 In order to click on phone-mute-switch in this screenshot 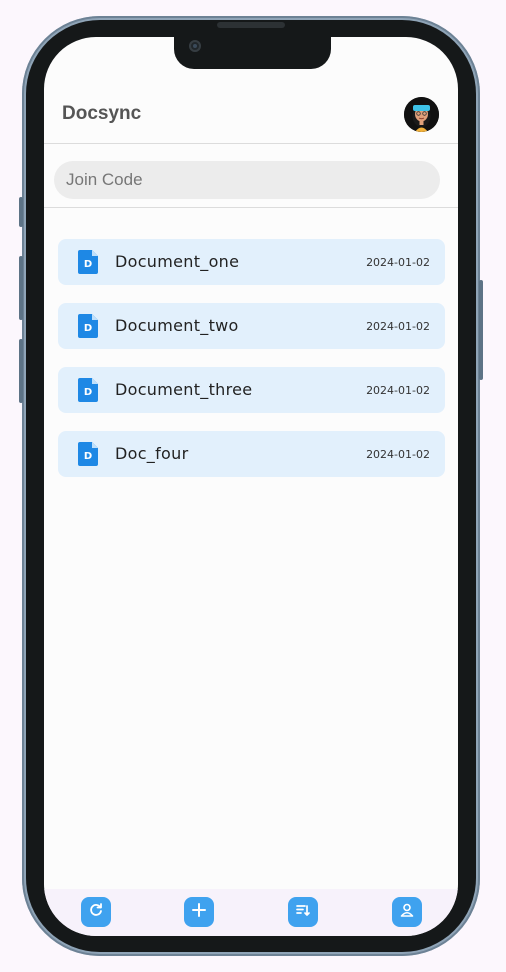, I will do `click(21, 212)`.